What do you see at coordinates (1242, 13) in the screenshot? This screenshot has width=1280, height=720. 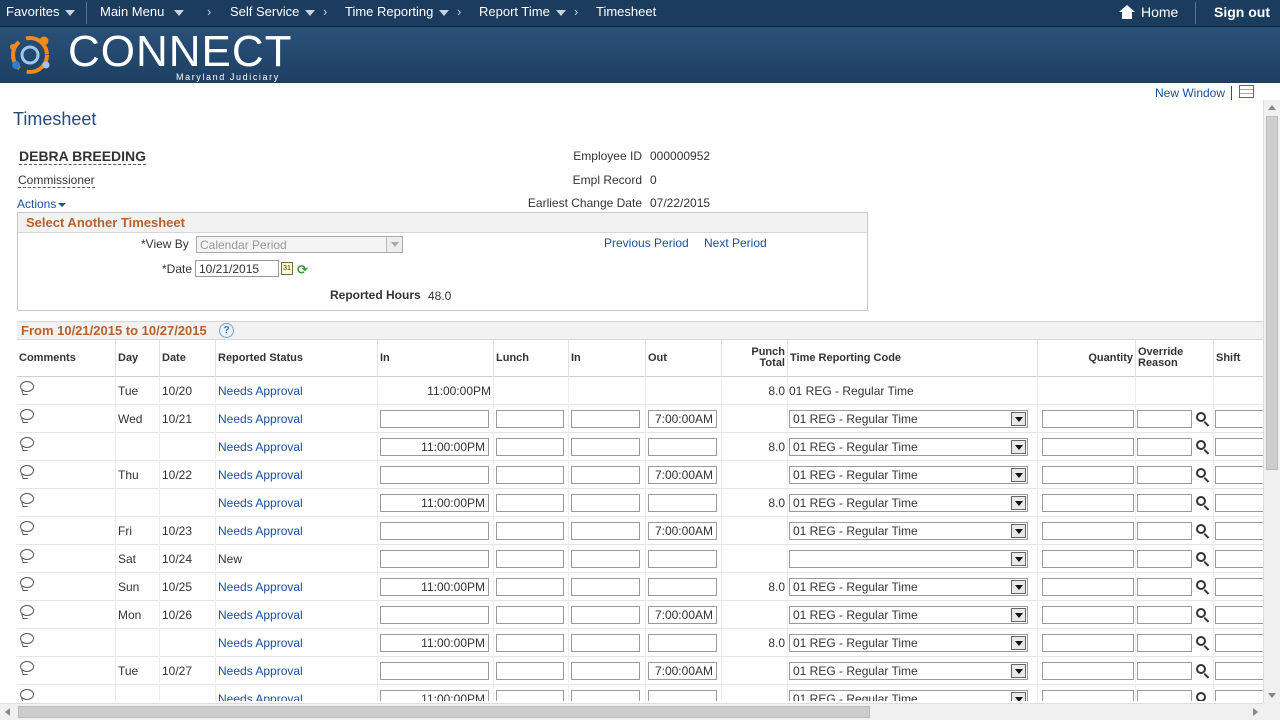 I see `sign-out-link: Sign out` at bounding box center [1242, 13].